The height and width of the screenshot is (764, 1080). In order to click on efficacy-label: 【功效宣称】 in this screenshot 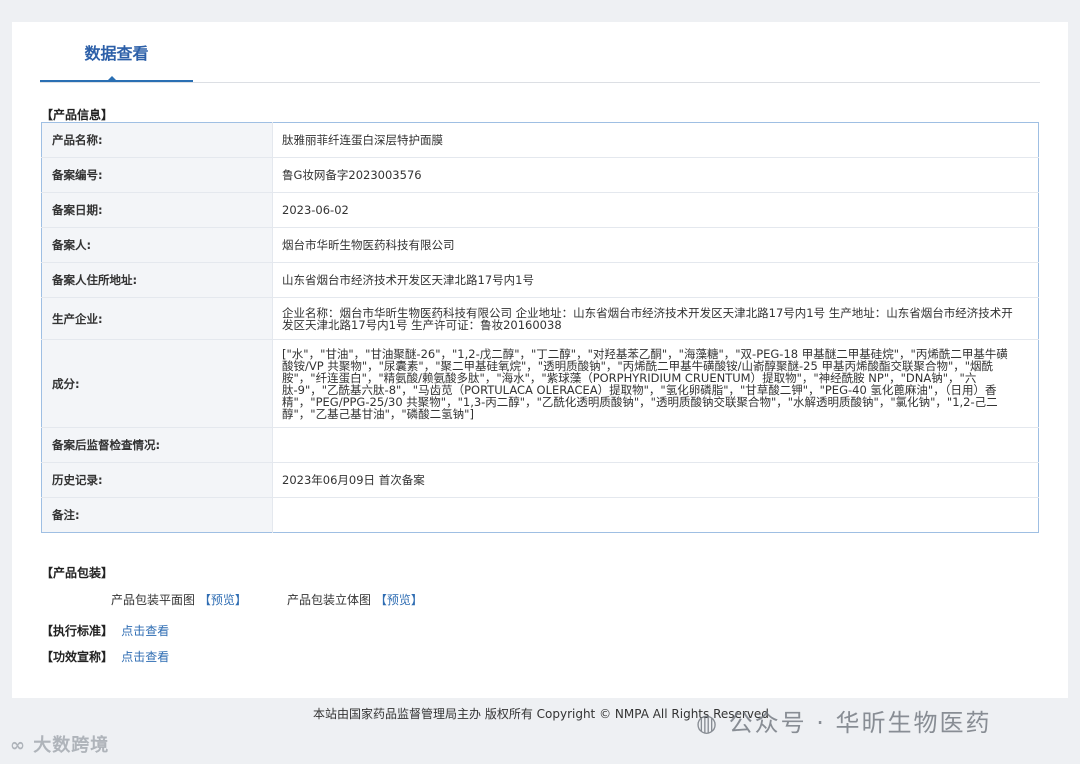, I will do `click(77, 657)`.